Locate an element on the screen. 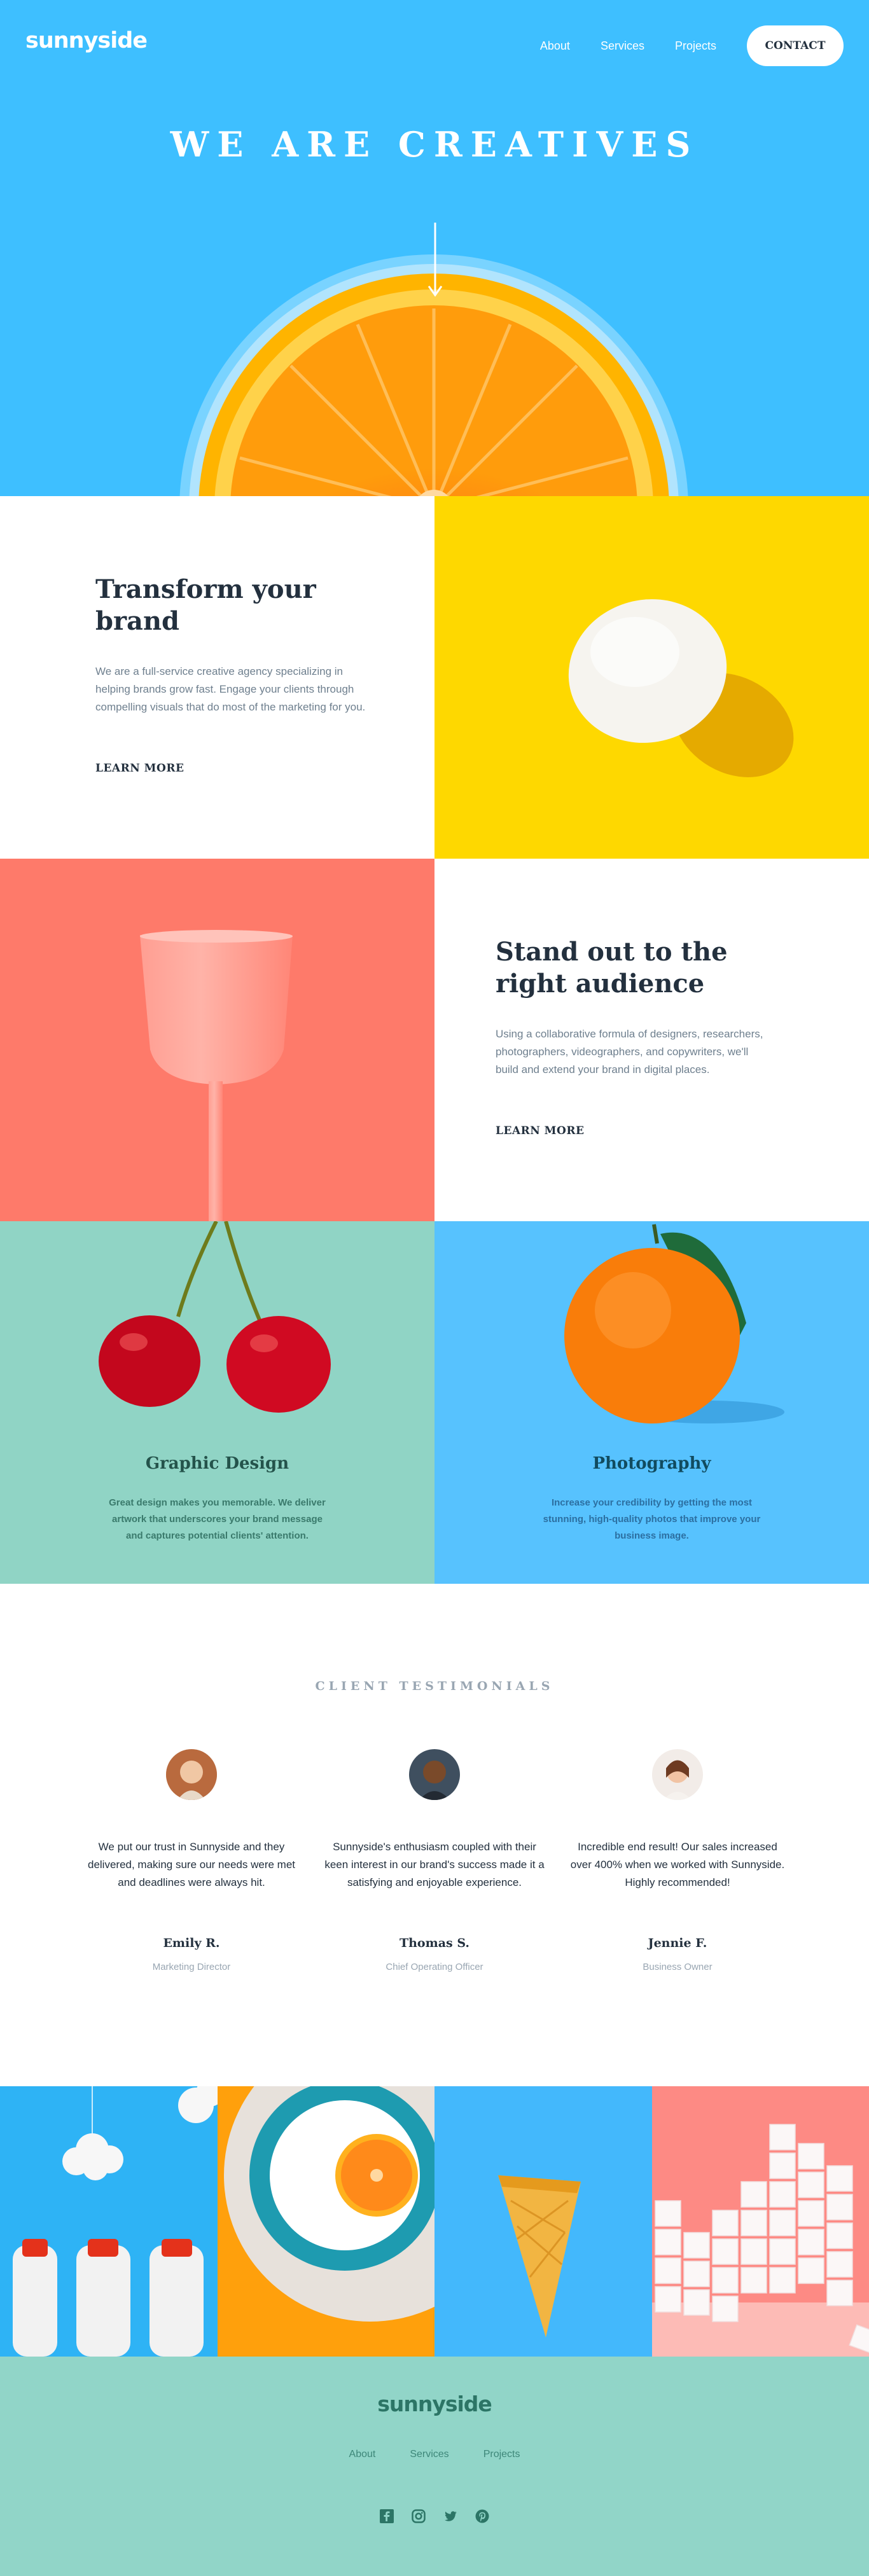 This screenshot has width=869, height=2576. standout-learn-more-label: LEARN MORE is located at coordinates (540, 1131).